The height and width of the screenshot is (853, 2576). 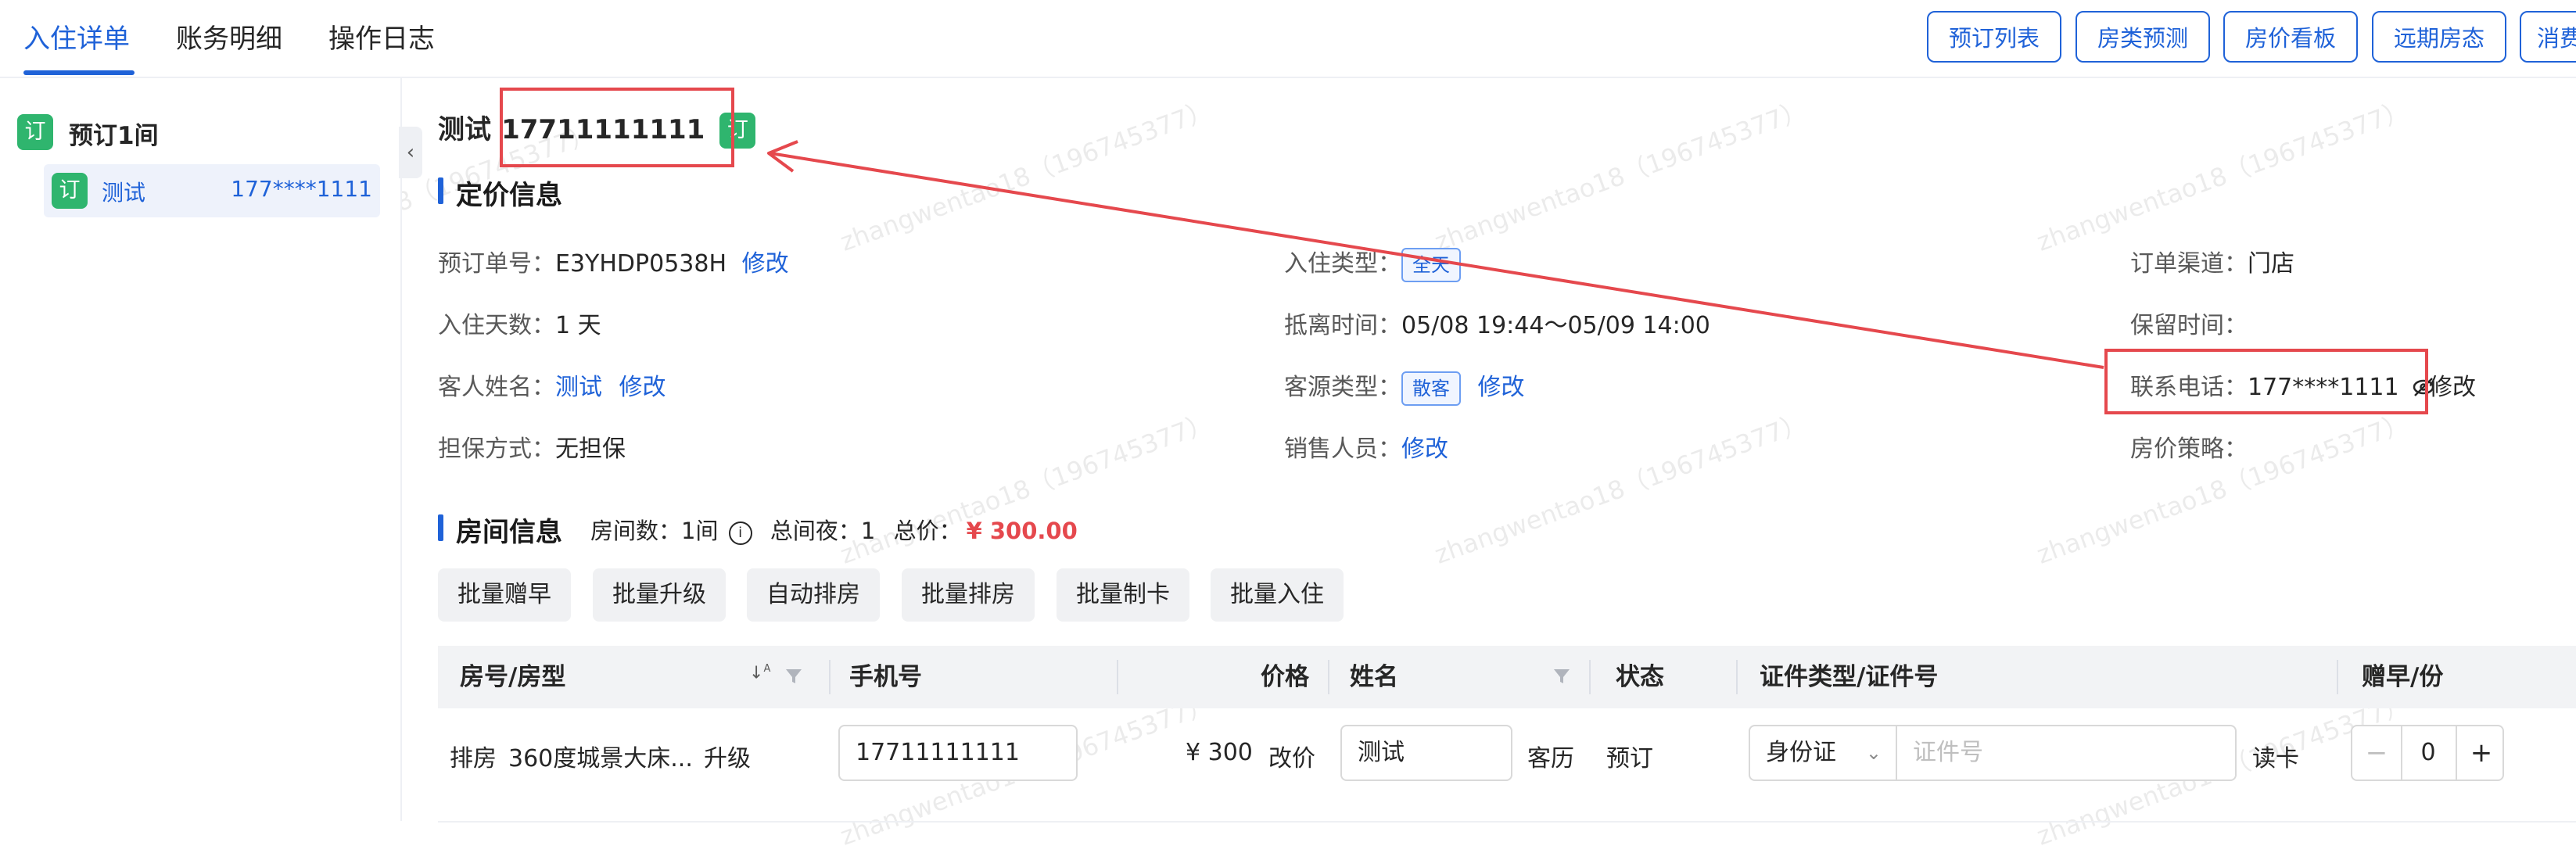 I want to click on header-guest-name: 测试, so click(x=465, y=129).